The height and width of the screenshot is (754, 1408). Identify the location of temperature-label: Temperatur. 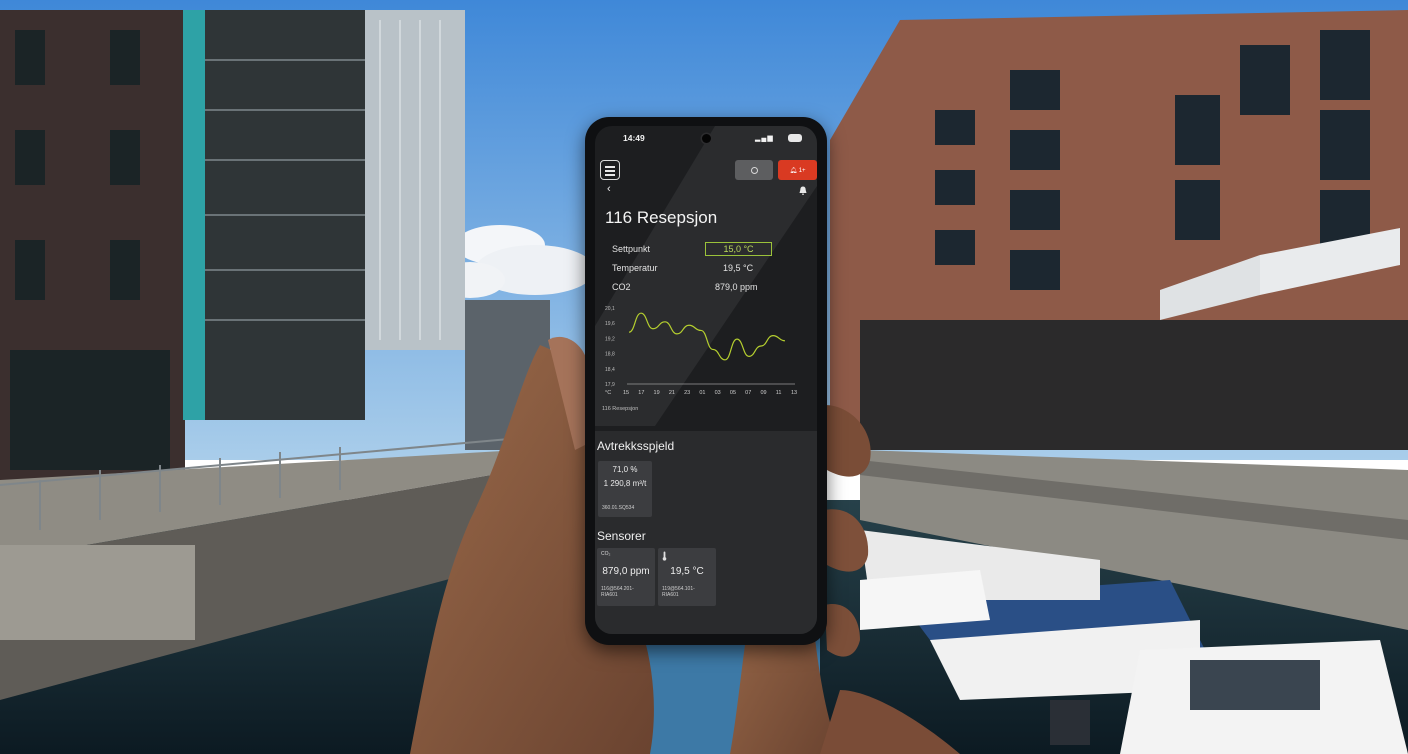
(635, 268).